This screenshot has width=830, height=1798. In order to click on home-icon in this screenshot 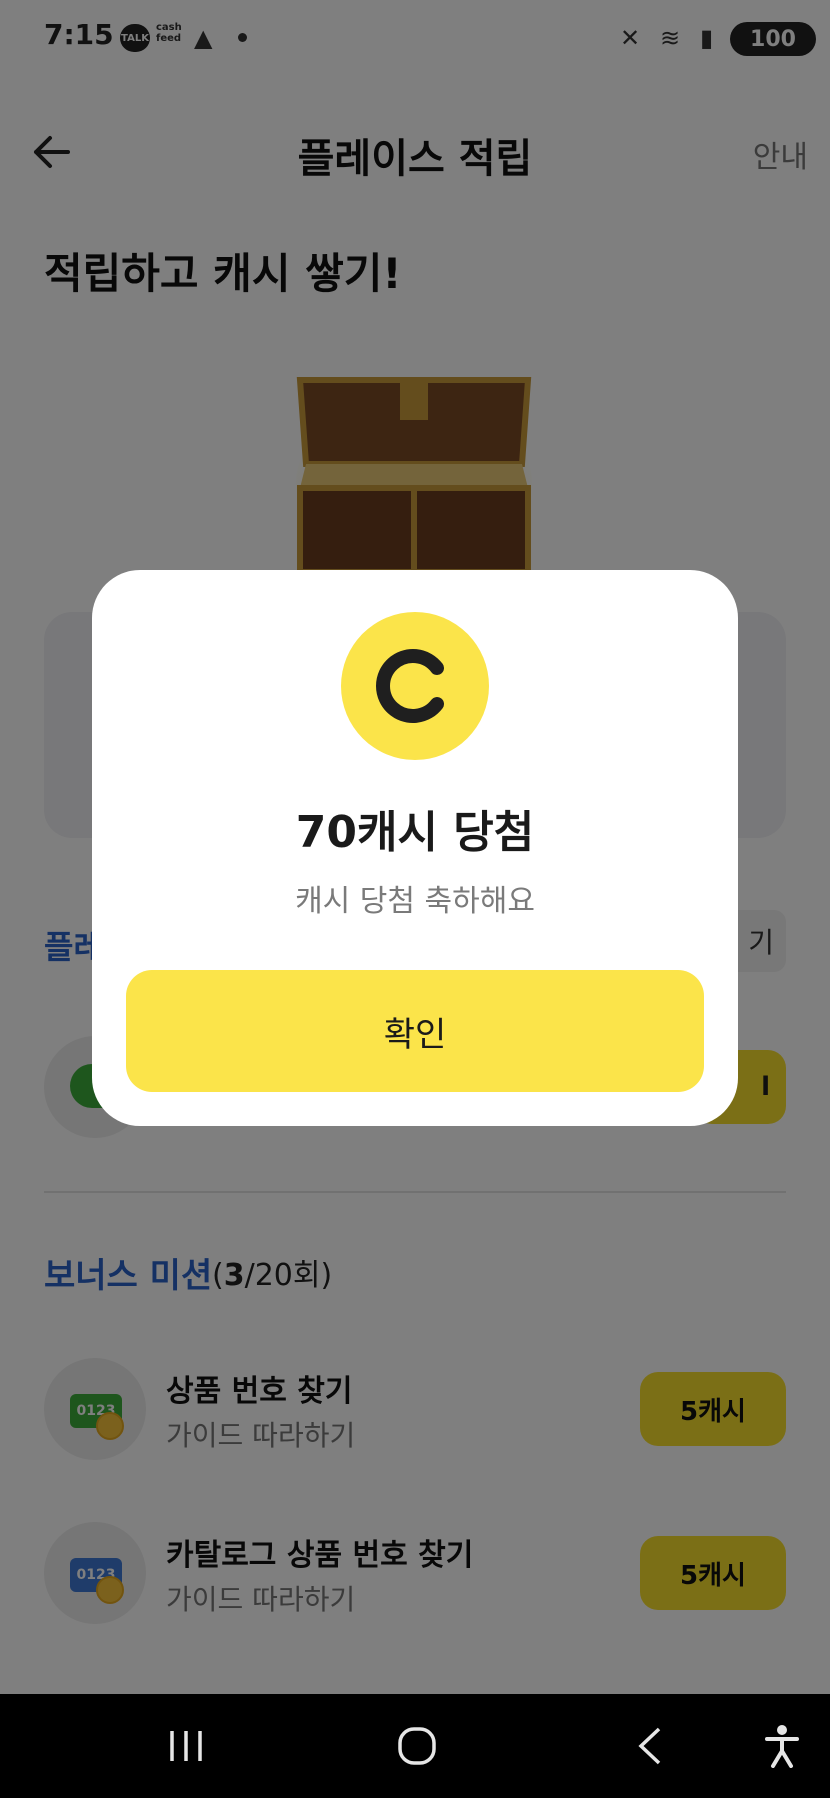, I will do `click(417, 1746)`.